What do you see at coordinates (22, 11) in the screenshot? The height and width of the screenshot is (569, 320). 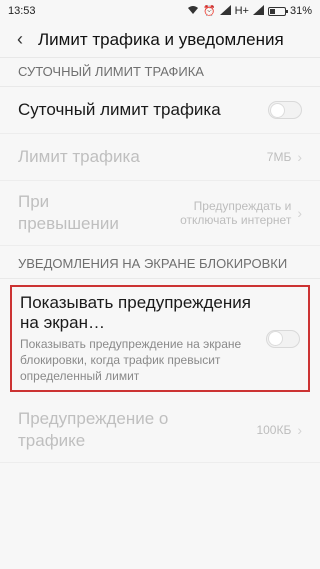 I see `status-time: 13:53` at bounding box center [22, 11].